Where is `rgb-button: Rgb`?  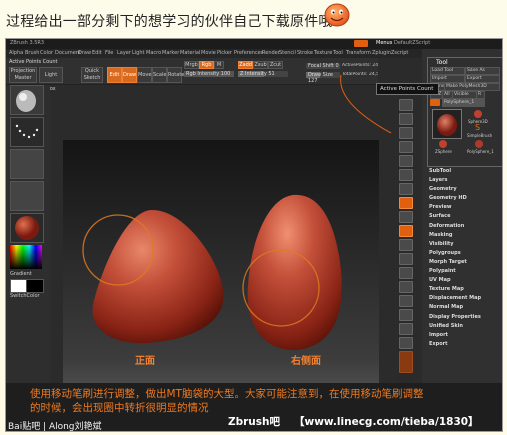
rgb-button: Rgb is located at coordinates (206, 65).